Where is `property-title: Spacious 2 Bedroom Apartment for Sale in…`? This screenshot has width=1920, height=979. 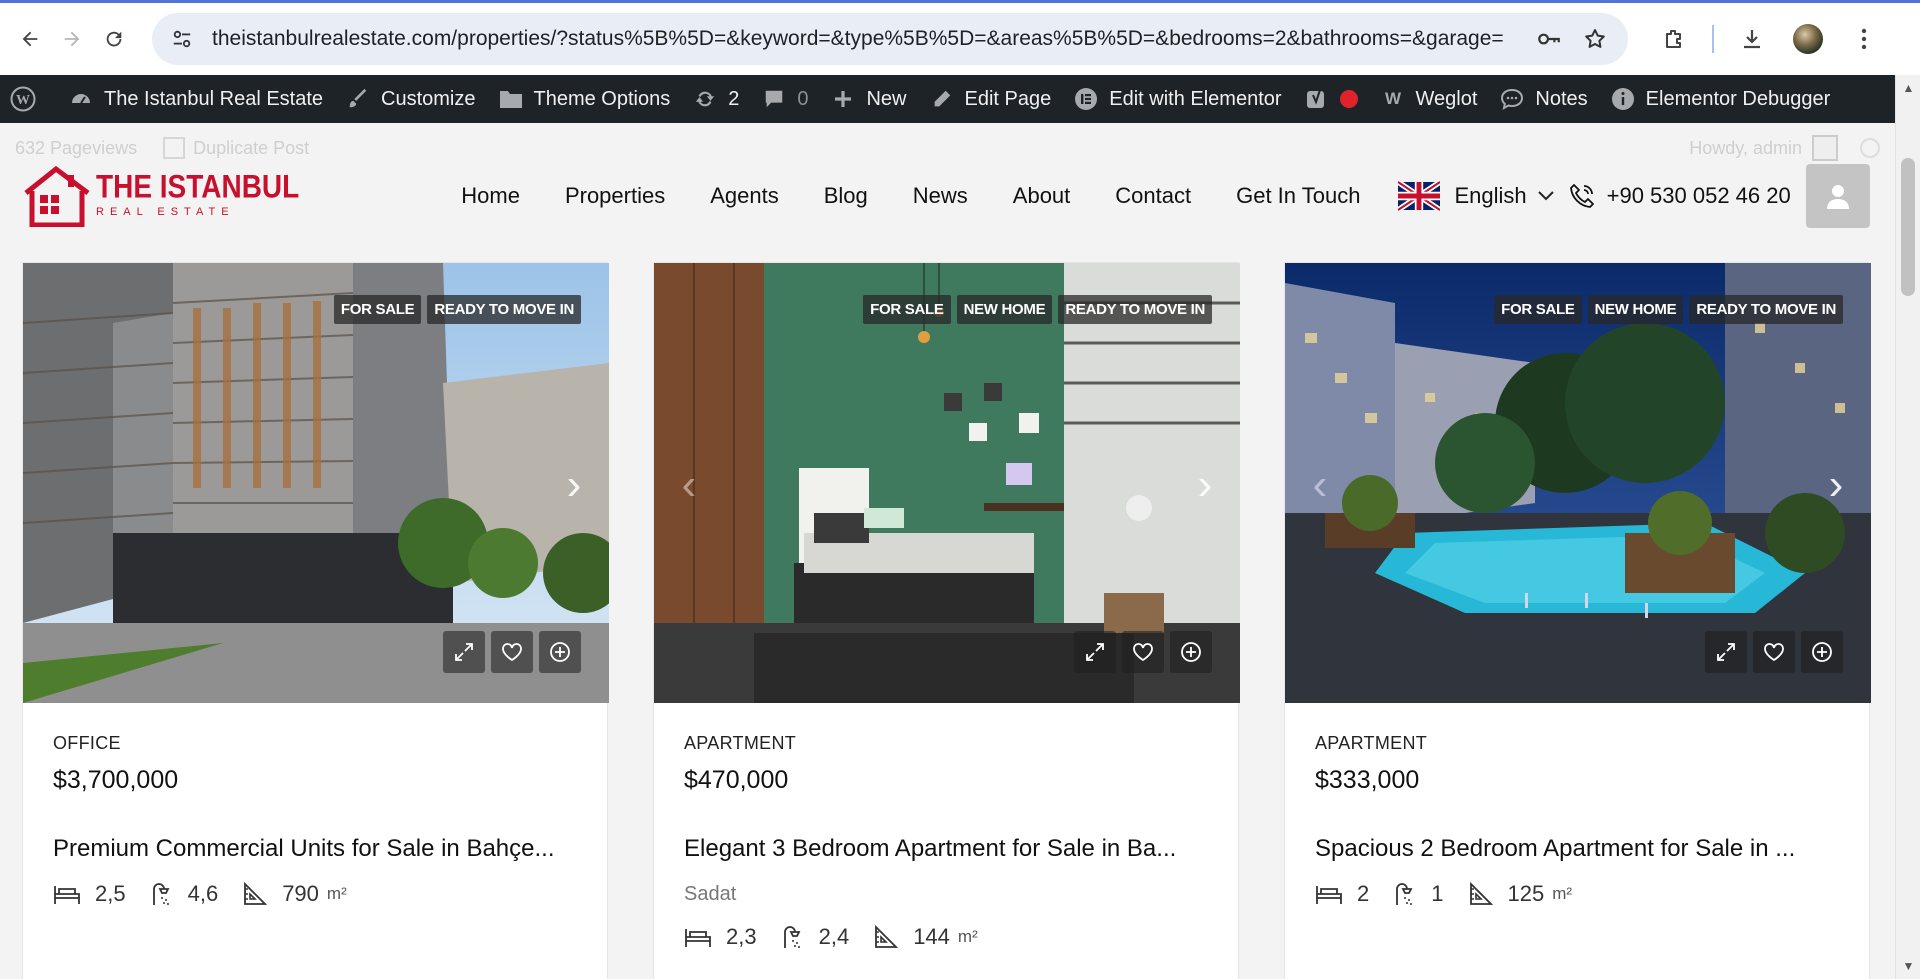 property-title: Spacious 2 Bedroom Apartment for Sale in… is located at coordinates (1577, 849).